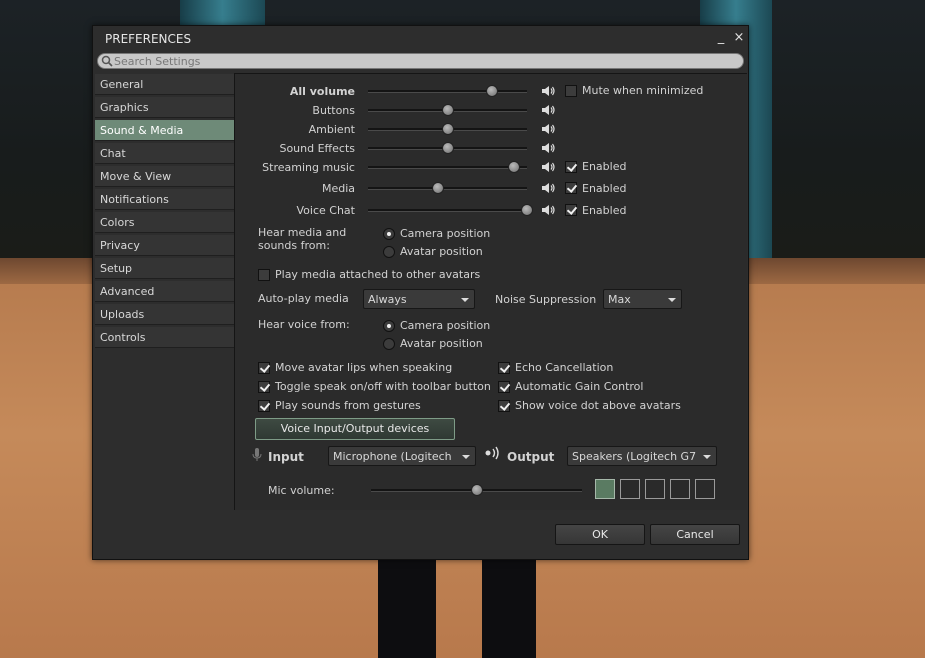  Describe the element at coordinates (604, 210) in the screenshot. I see `voice-chat-enabled-label: Enabled` at that location.